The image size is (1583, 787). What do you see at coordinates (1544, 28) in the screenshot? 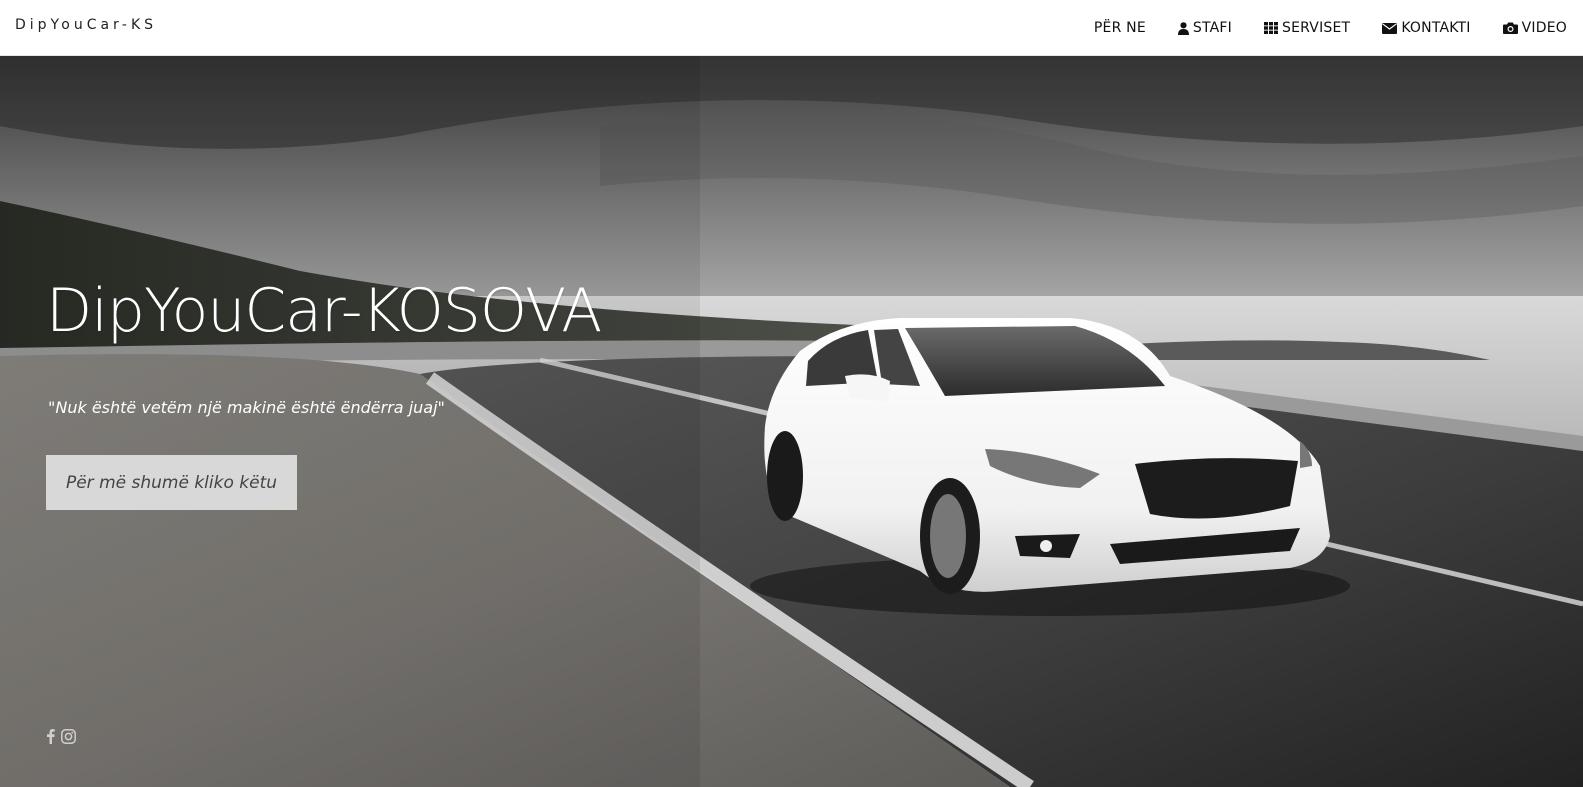
I see `nav-item-label: VIDEO` at bounding box center [1544, 28].